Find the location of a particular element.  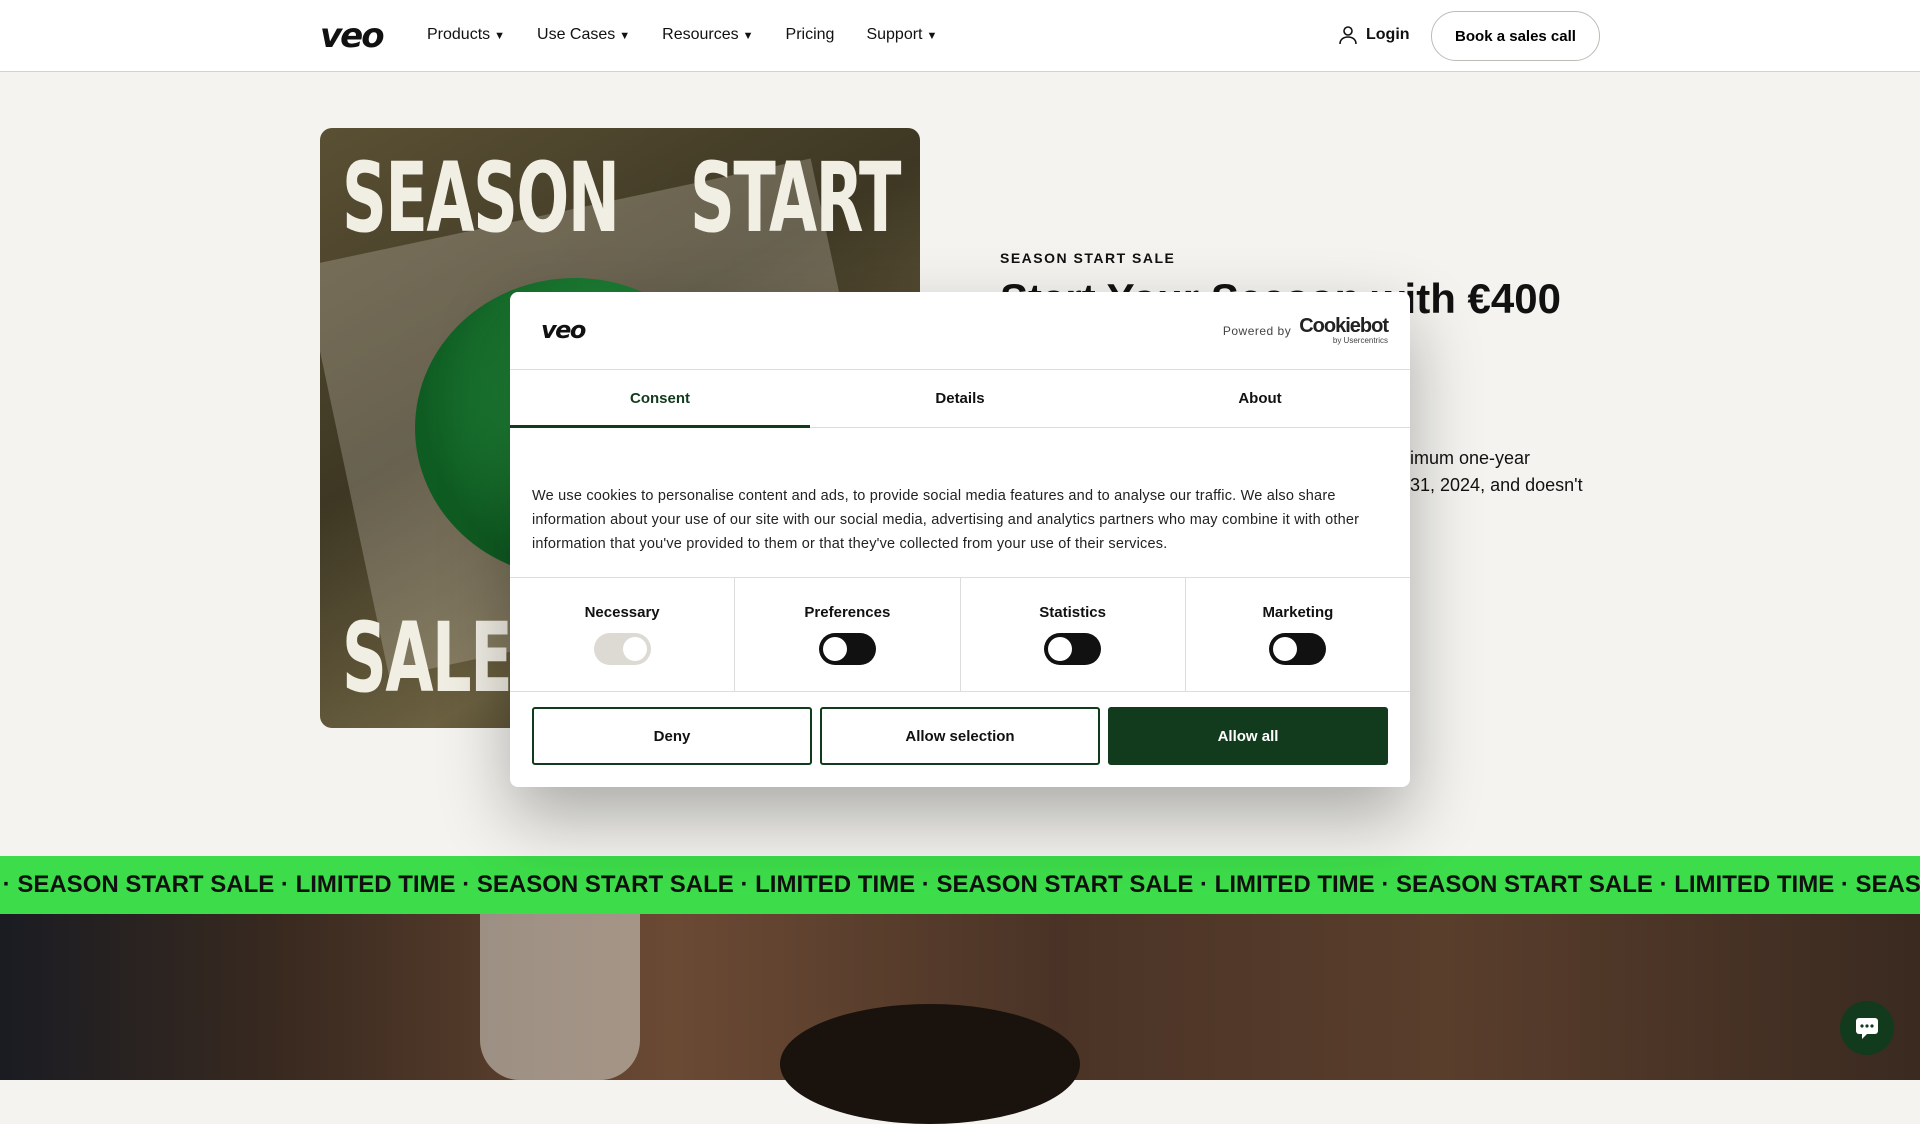

tab-details: Details is located at coordinates (960, 398).